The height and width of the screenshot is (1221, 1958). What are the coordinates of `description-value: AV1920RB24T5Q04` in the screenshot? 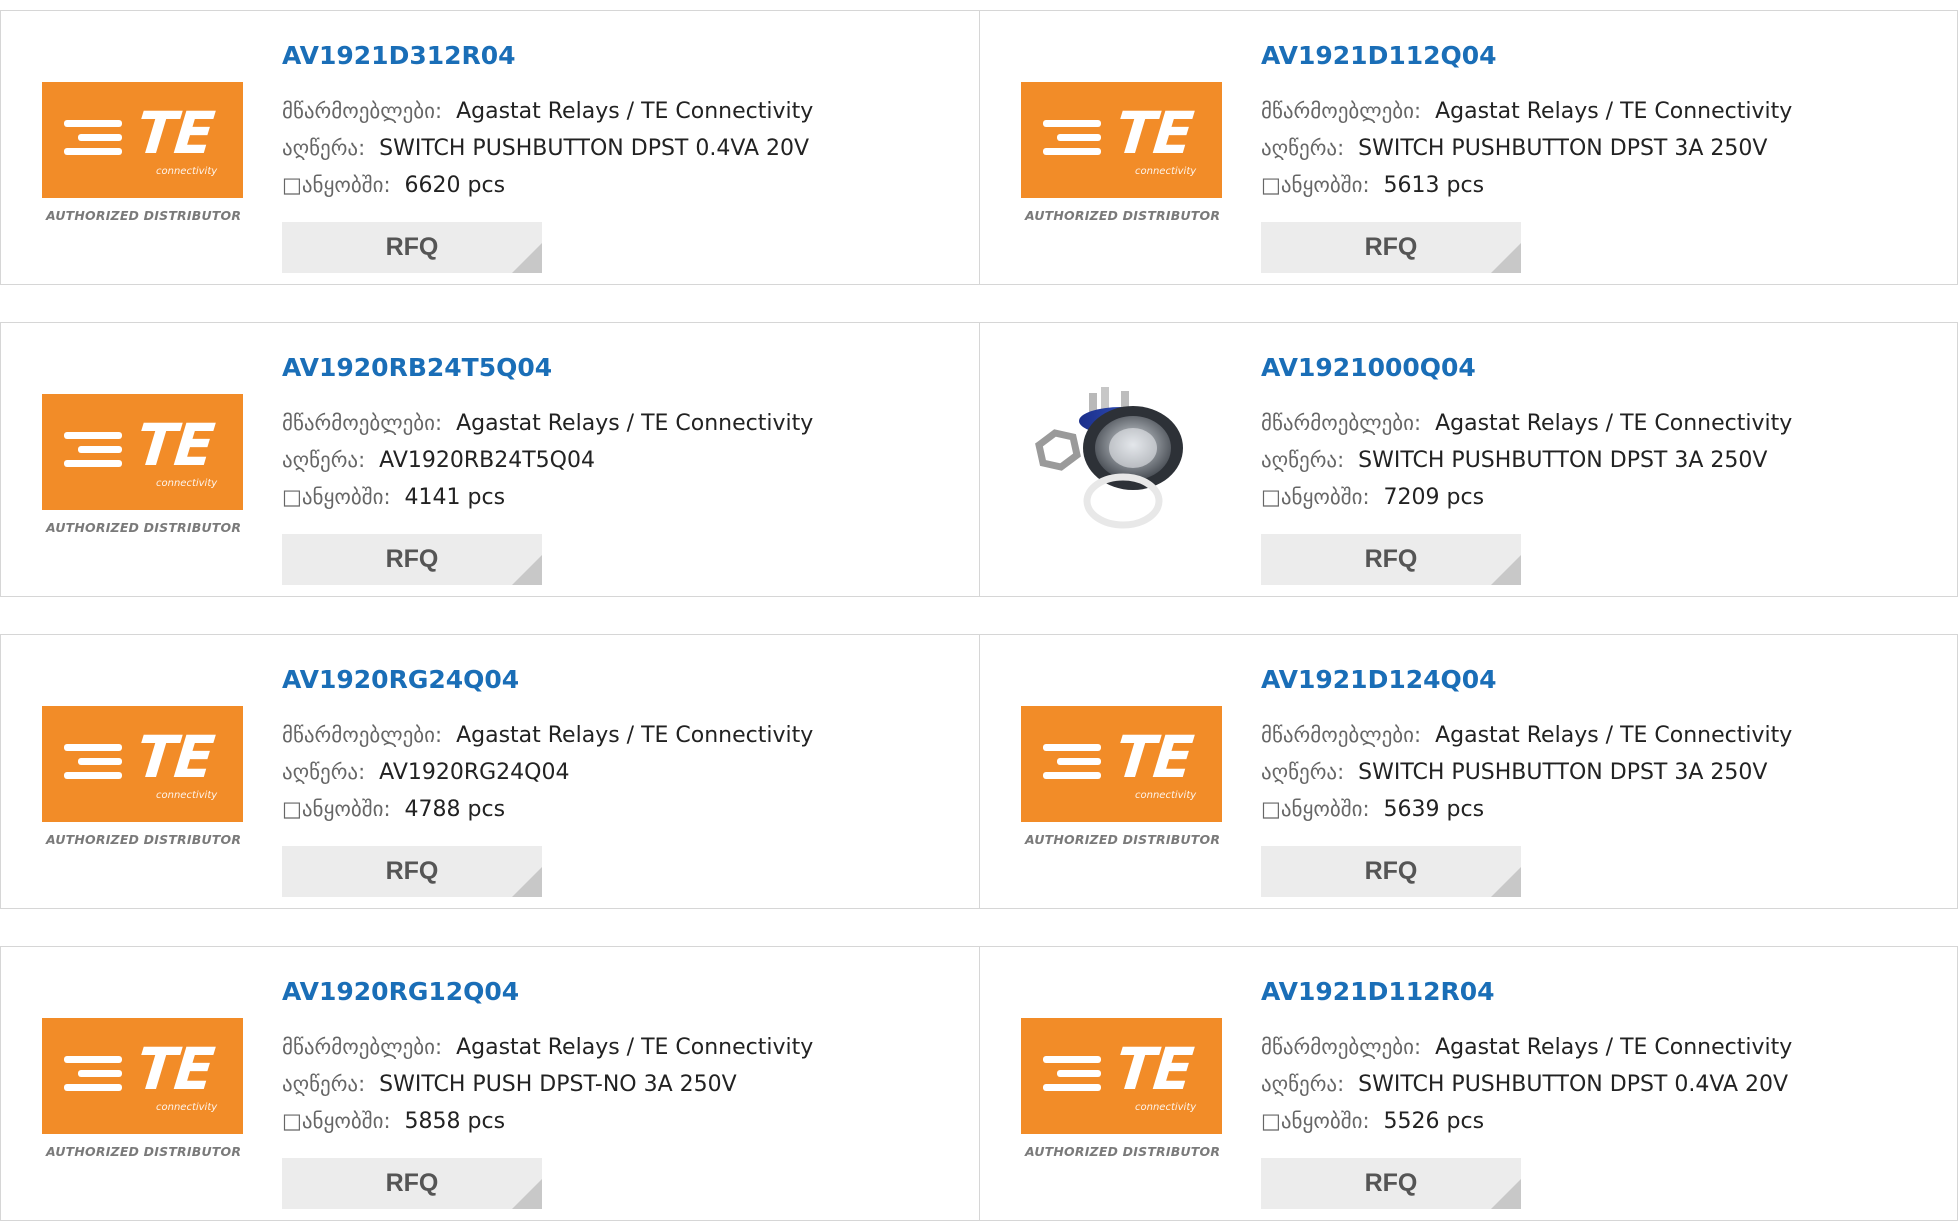 It's located at (487, 460).